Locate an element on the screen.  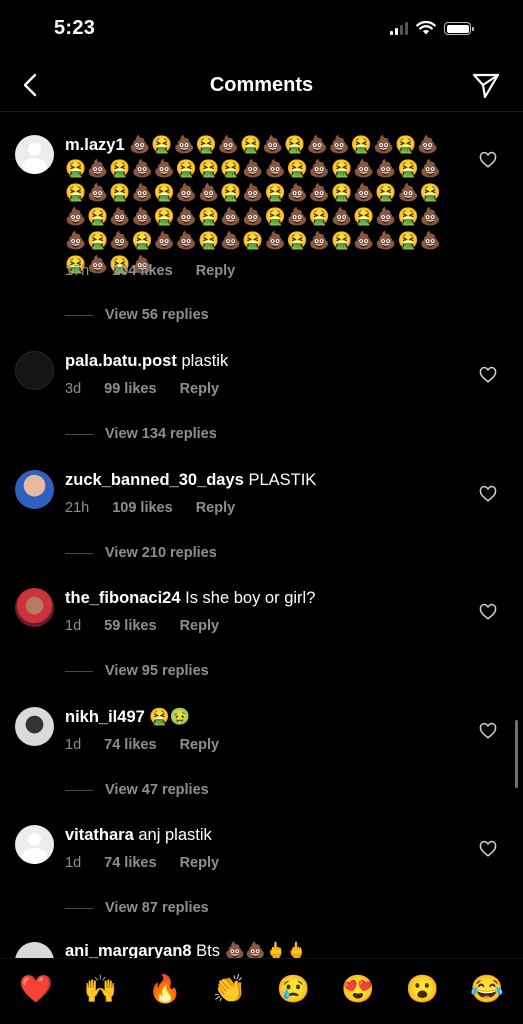
view-replies-button: View 87 replies is located at coordinates (137, 908).